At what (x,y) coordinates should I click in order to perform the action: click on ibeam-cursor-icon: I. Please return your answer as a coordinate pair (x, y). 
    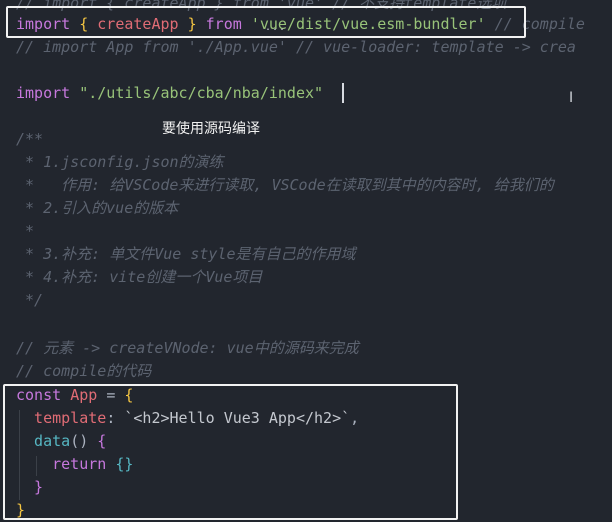
    Looking at the image, I should click on (571, 98).